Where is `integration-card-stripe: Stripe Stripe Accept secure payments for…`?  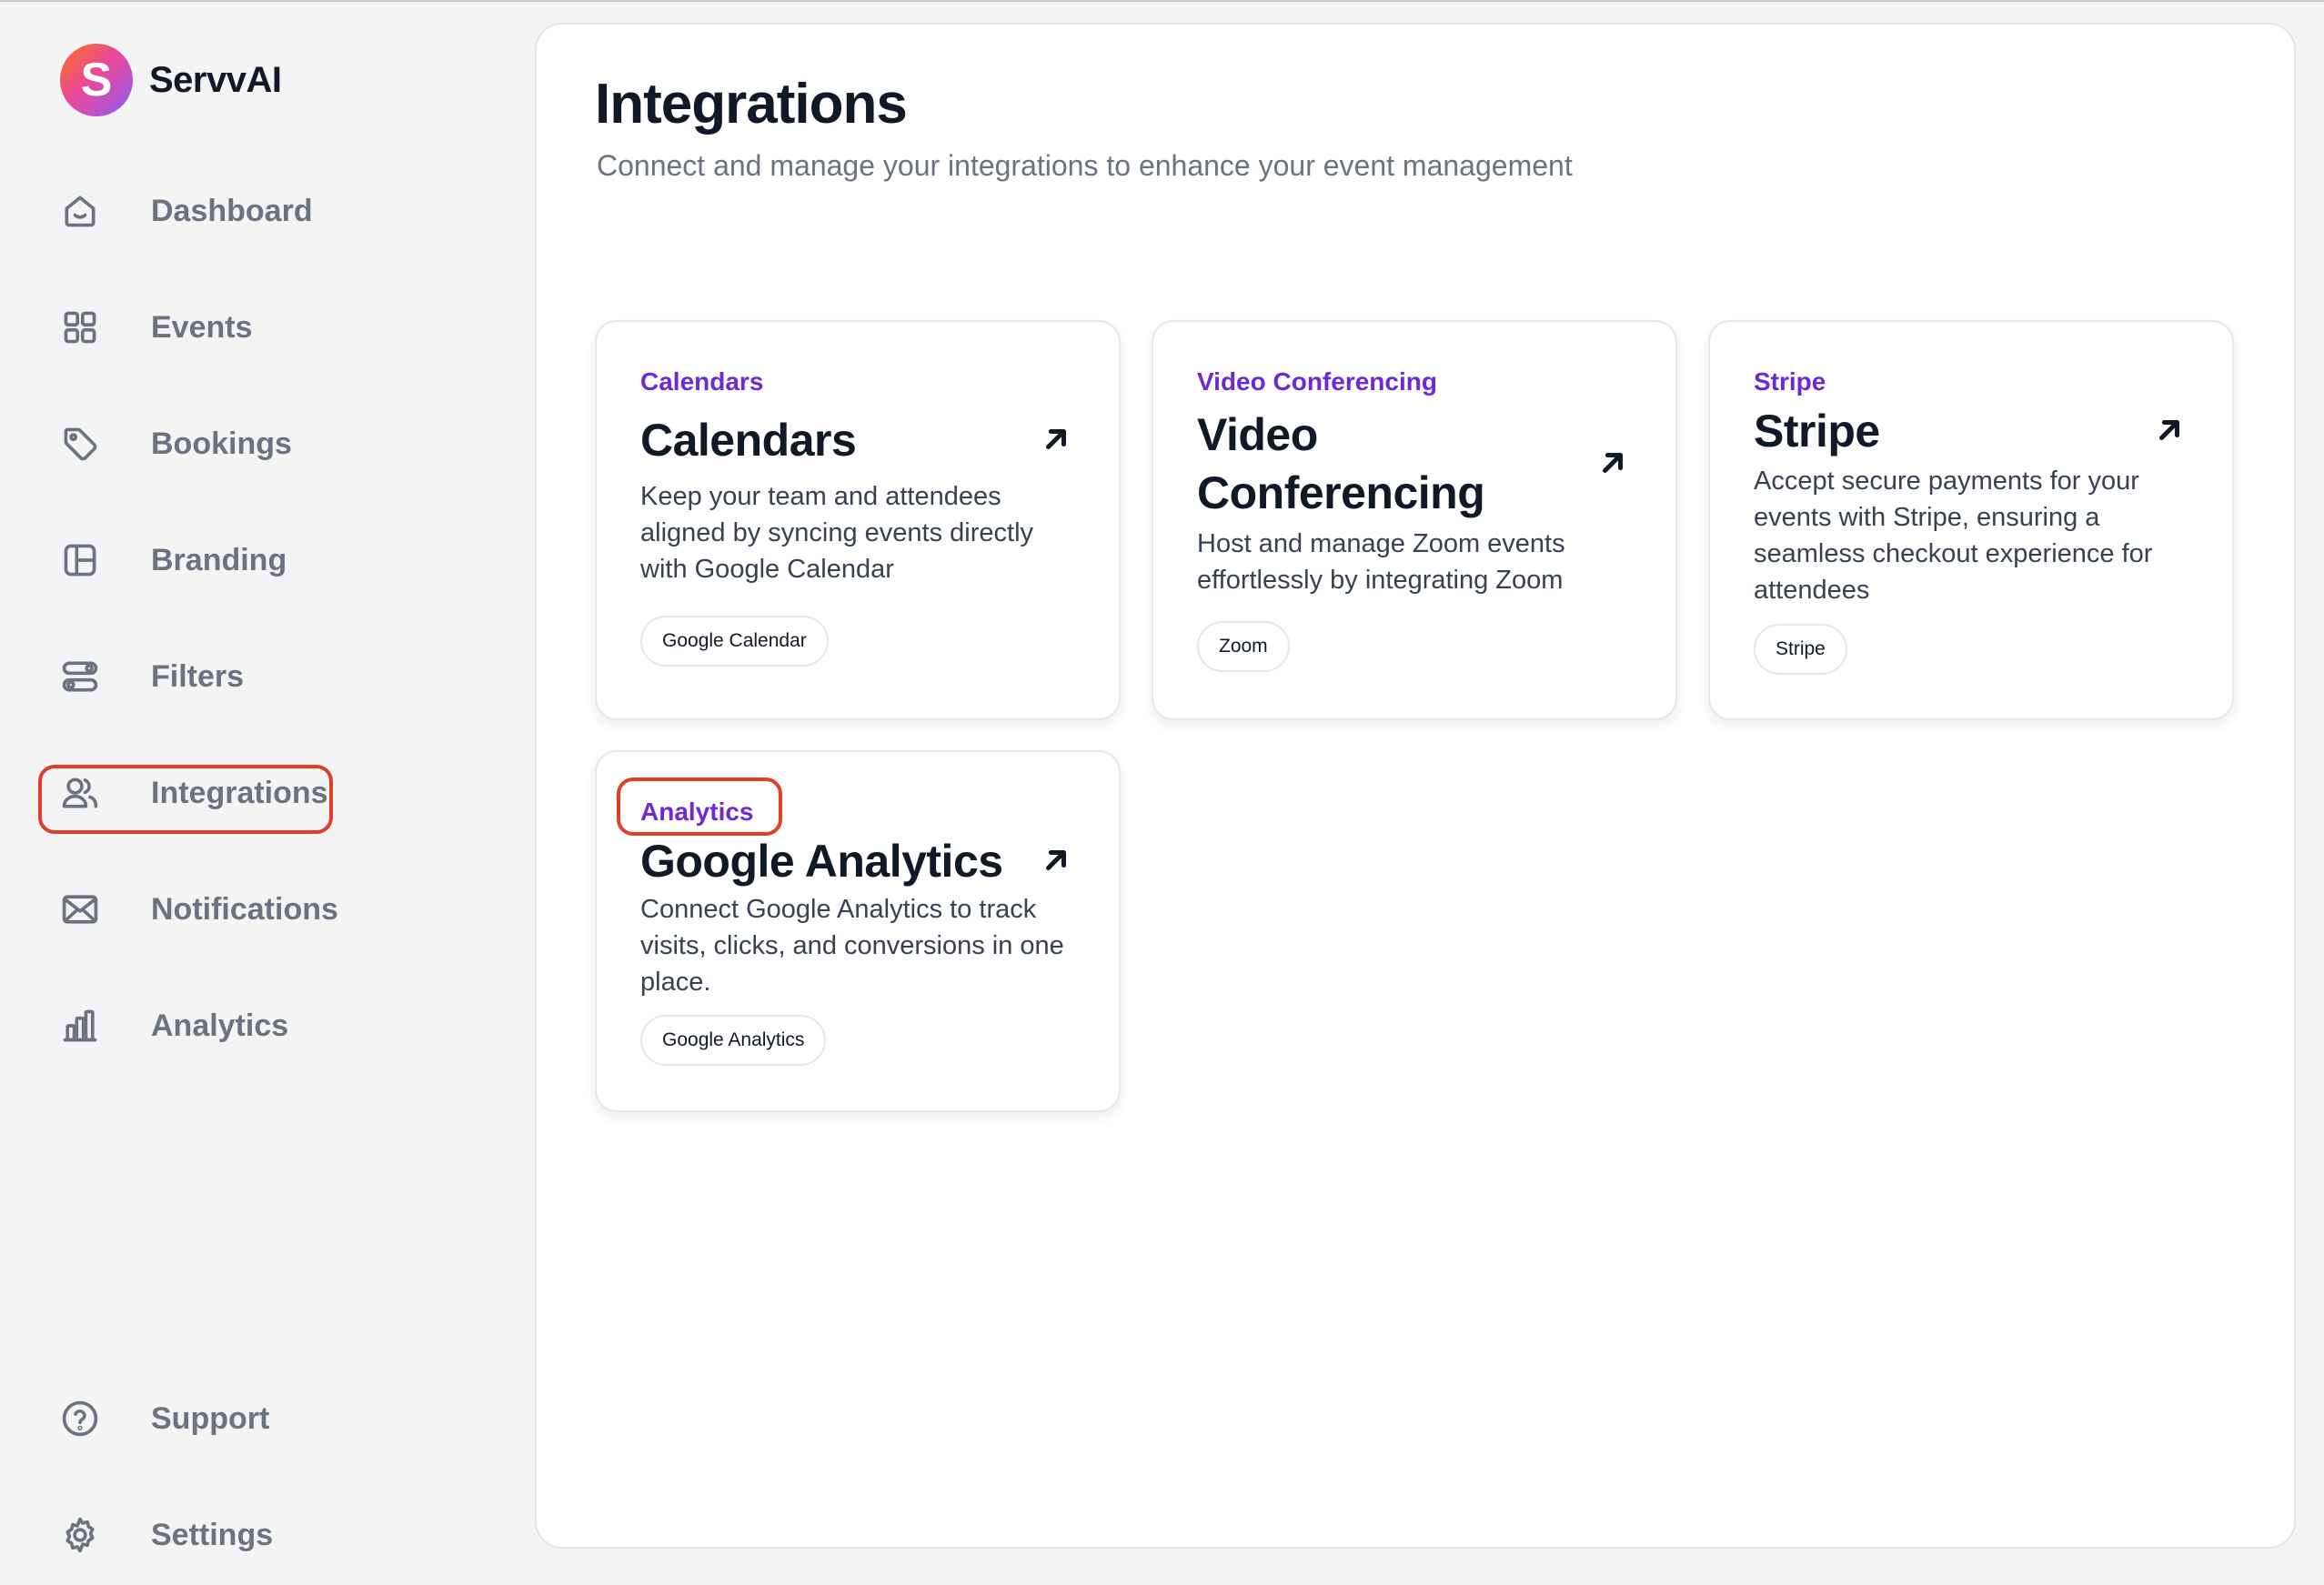 integration-card-stripe: Stripe Stripe Accept secure payments for… is located at coordinates (1971, 520).